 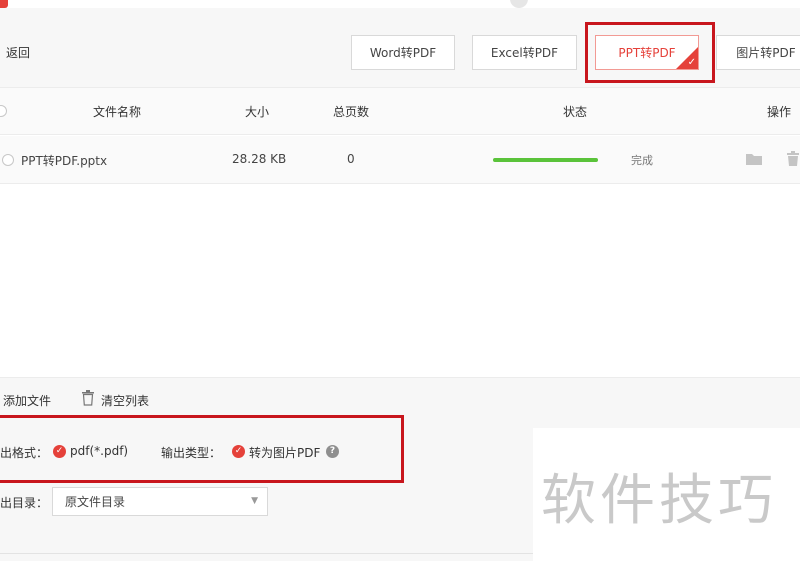 I want to click on output-dir-label: 出目录：, so click(x=24, y=503).